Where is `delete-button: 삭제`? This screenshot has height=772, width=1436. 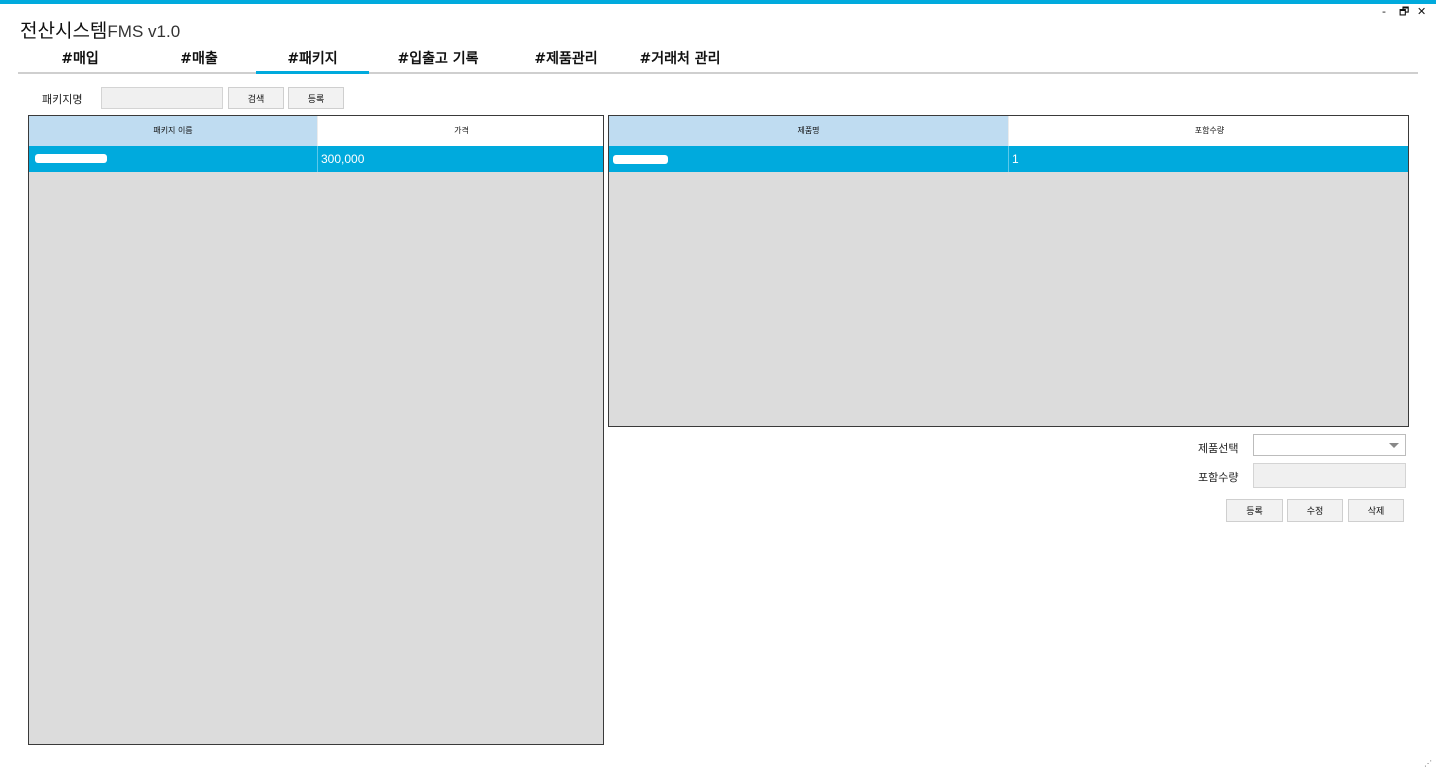
delete-button: 삭제 is located at coordinates (1376, 510).